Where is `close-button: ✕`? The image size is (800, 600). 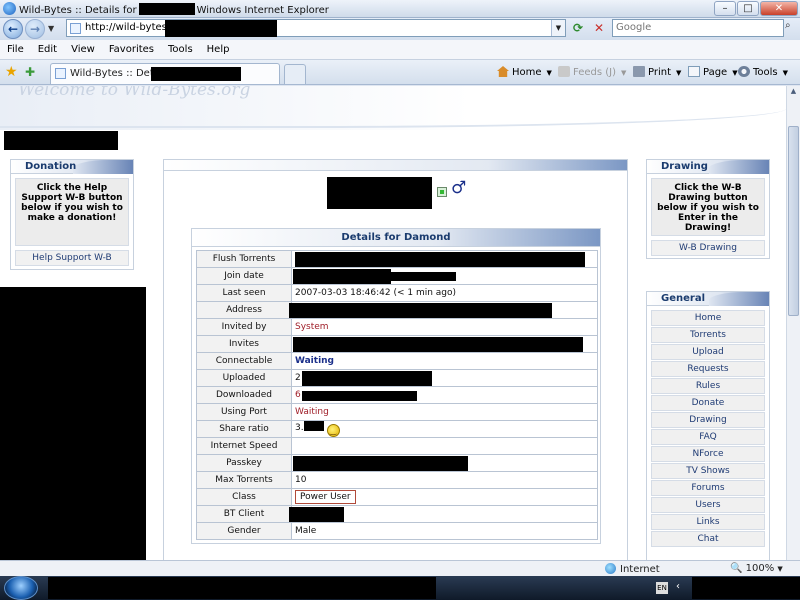
close-button: ✕ is located at coordinates (779, 8).